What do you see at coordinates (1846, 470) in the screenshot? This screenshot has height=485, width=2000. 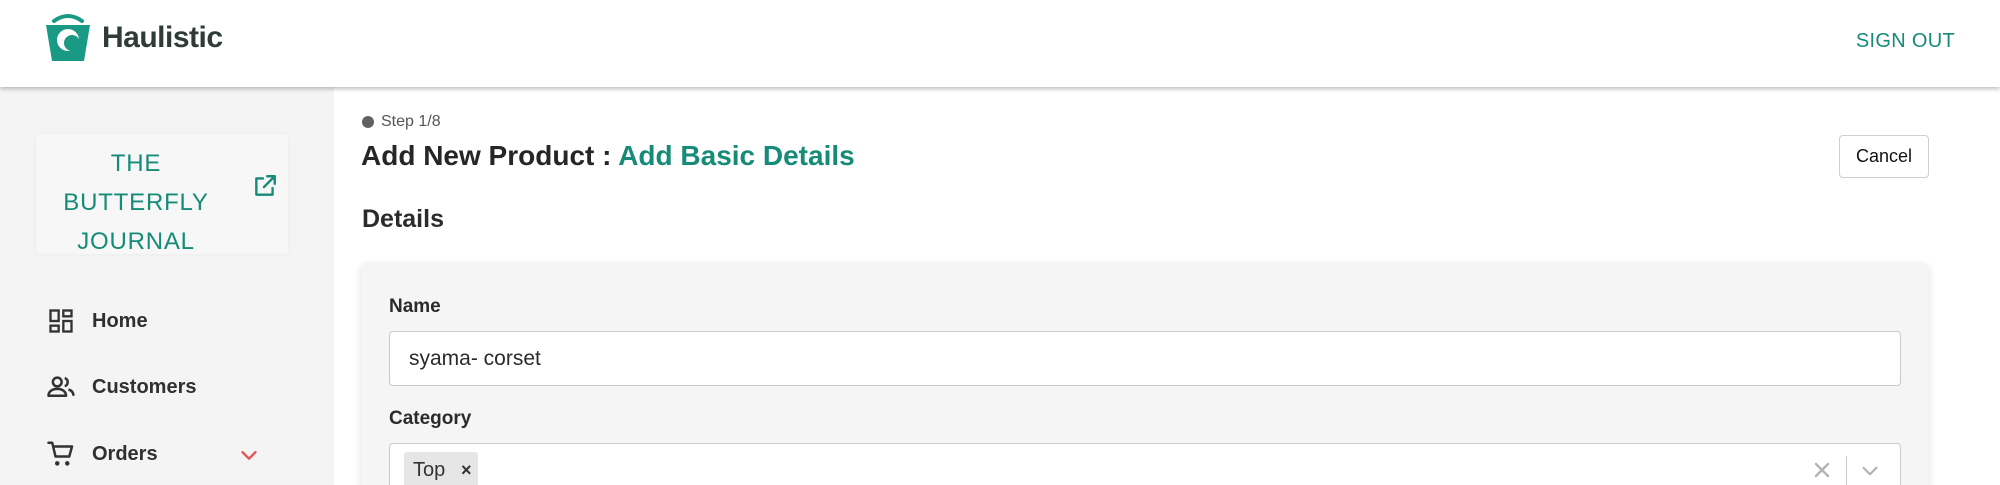 I see `indicator-separator` at bounding box center [1846, 470].